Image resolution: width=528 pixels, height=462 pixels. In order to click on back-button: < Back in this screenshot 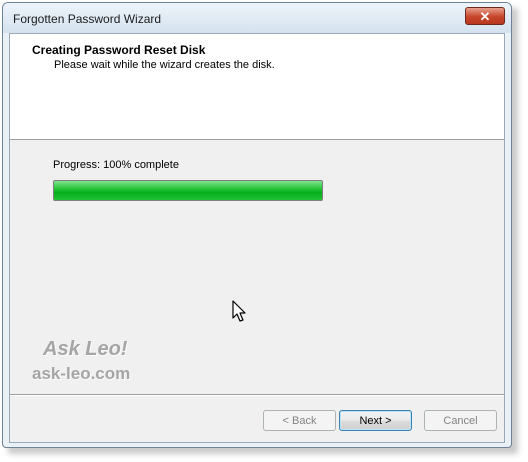, I will do `click(299, 420)`.